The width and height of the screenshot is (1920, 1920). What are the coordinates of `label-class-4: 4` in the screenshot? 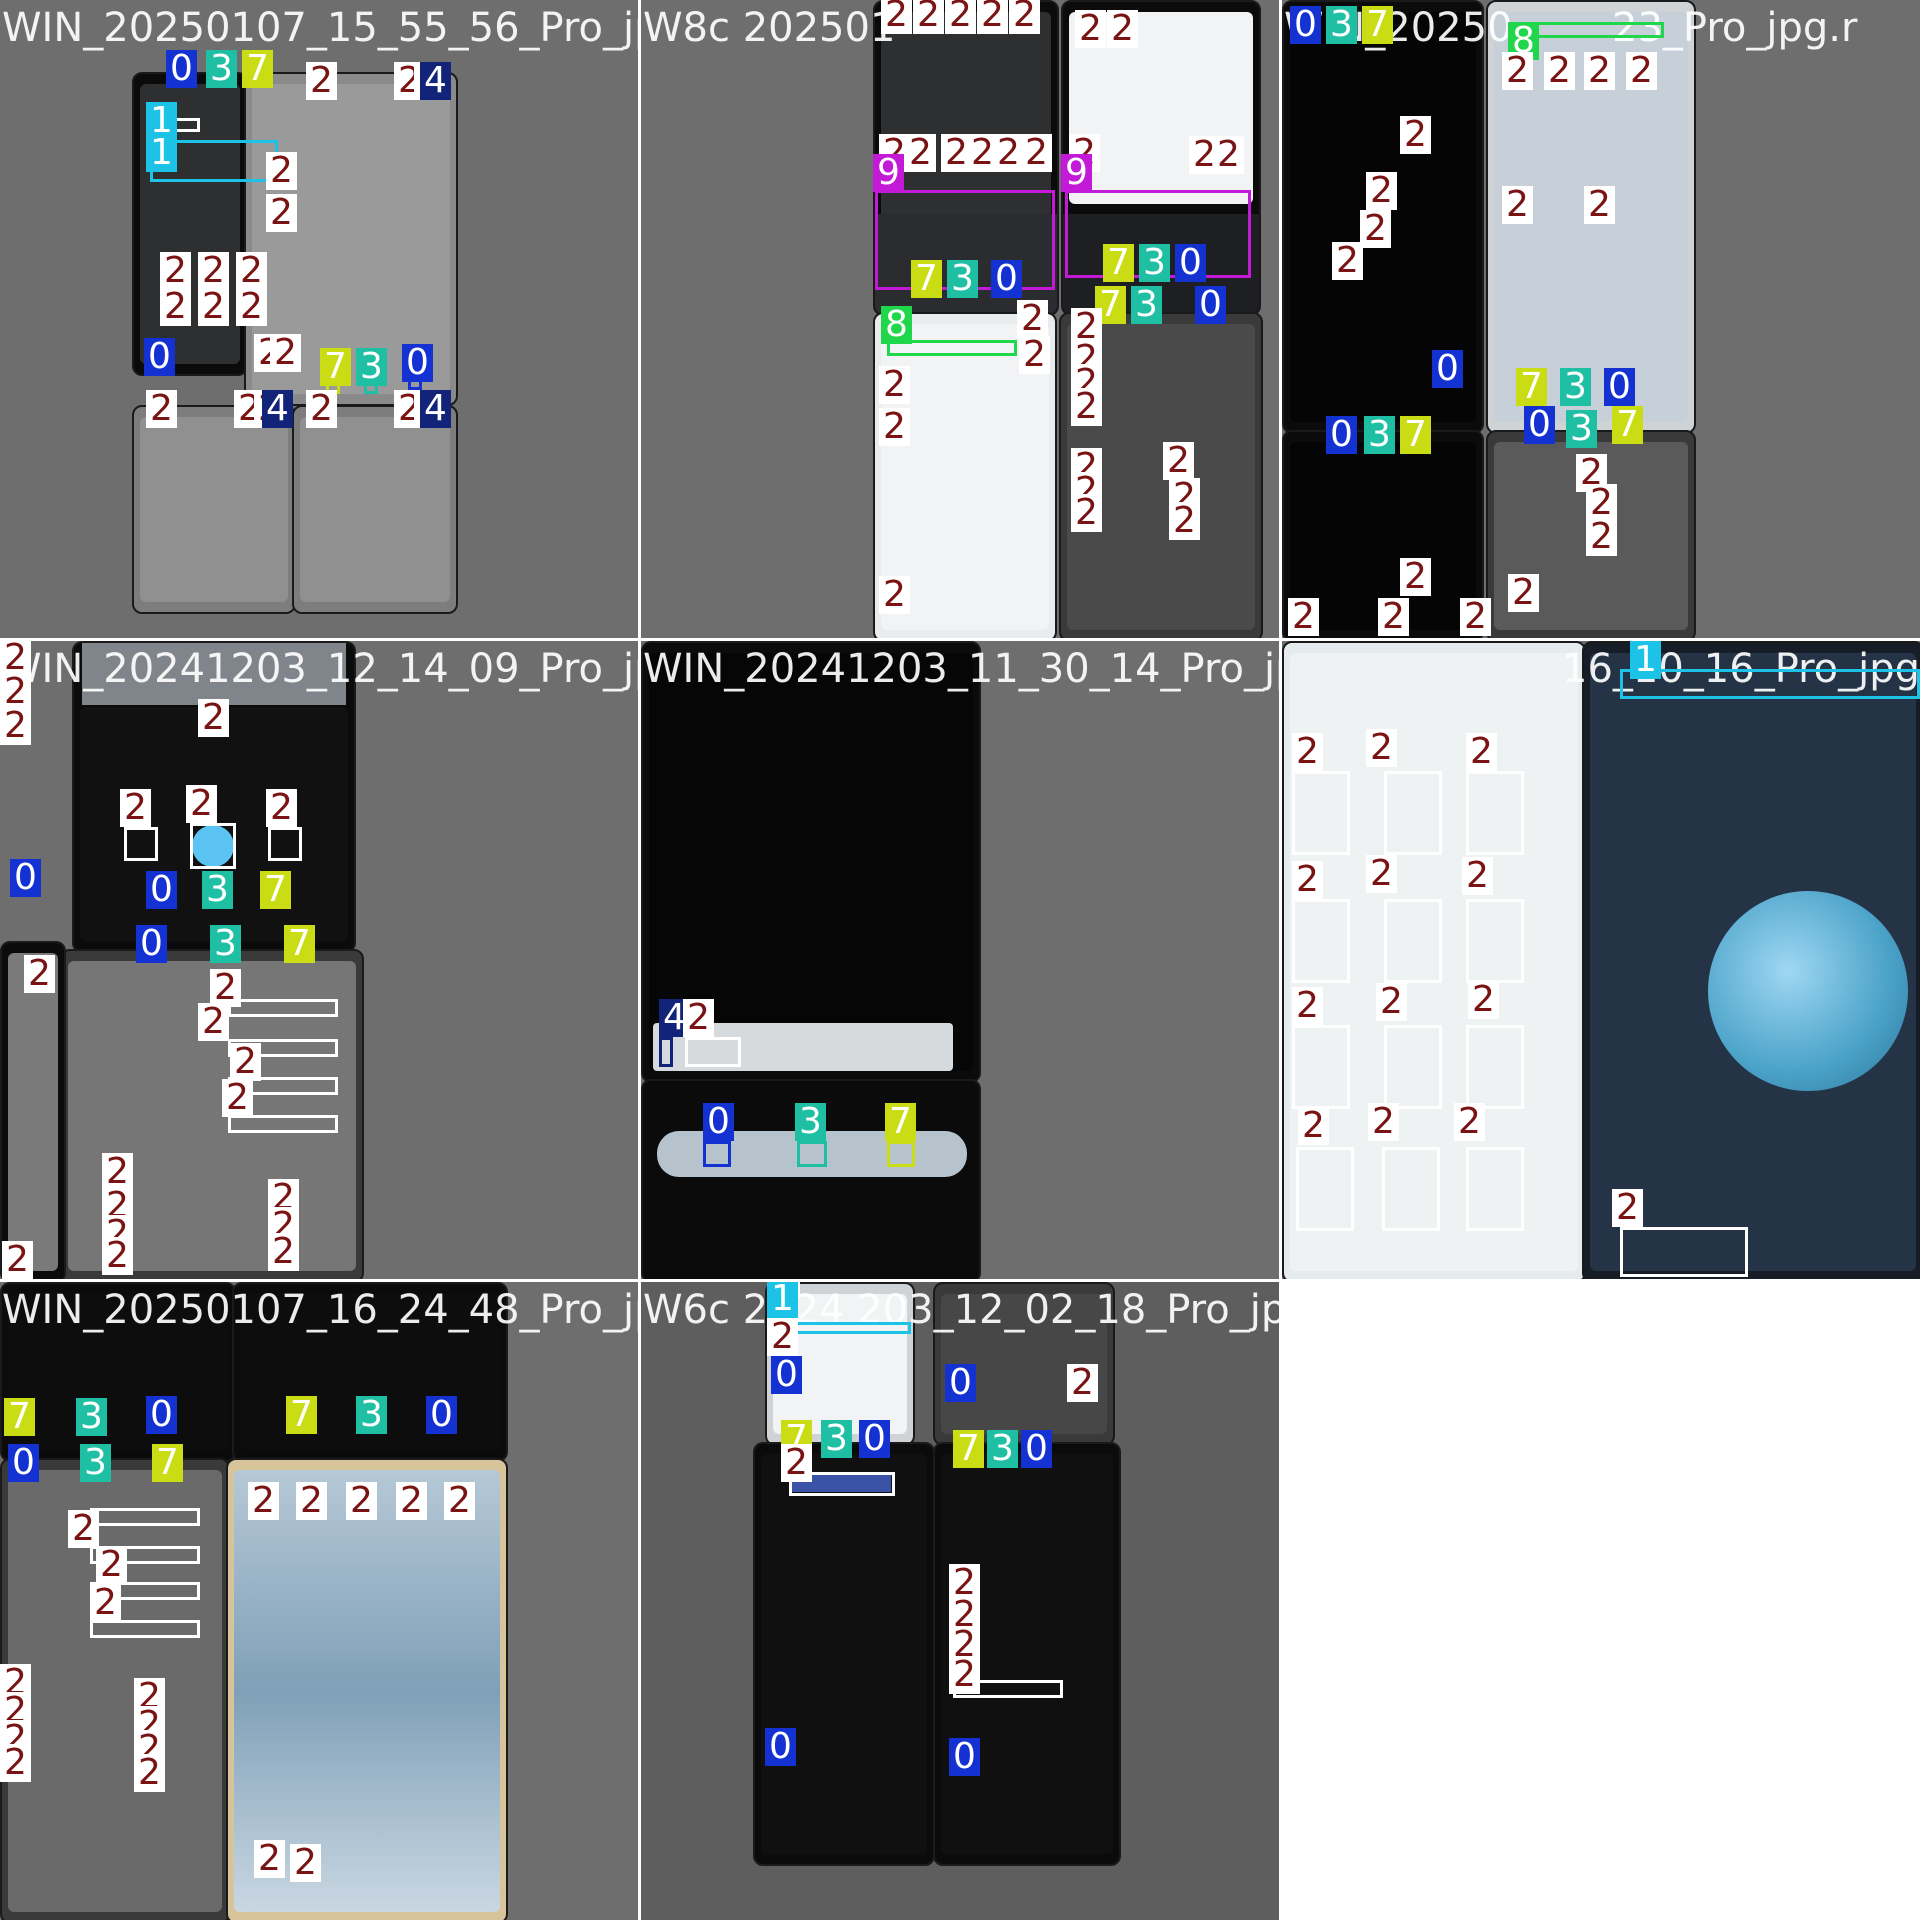 It's located at (435, 409).